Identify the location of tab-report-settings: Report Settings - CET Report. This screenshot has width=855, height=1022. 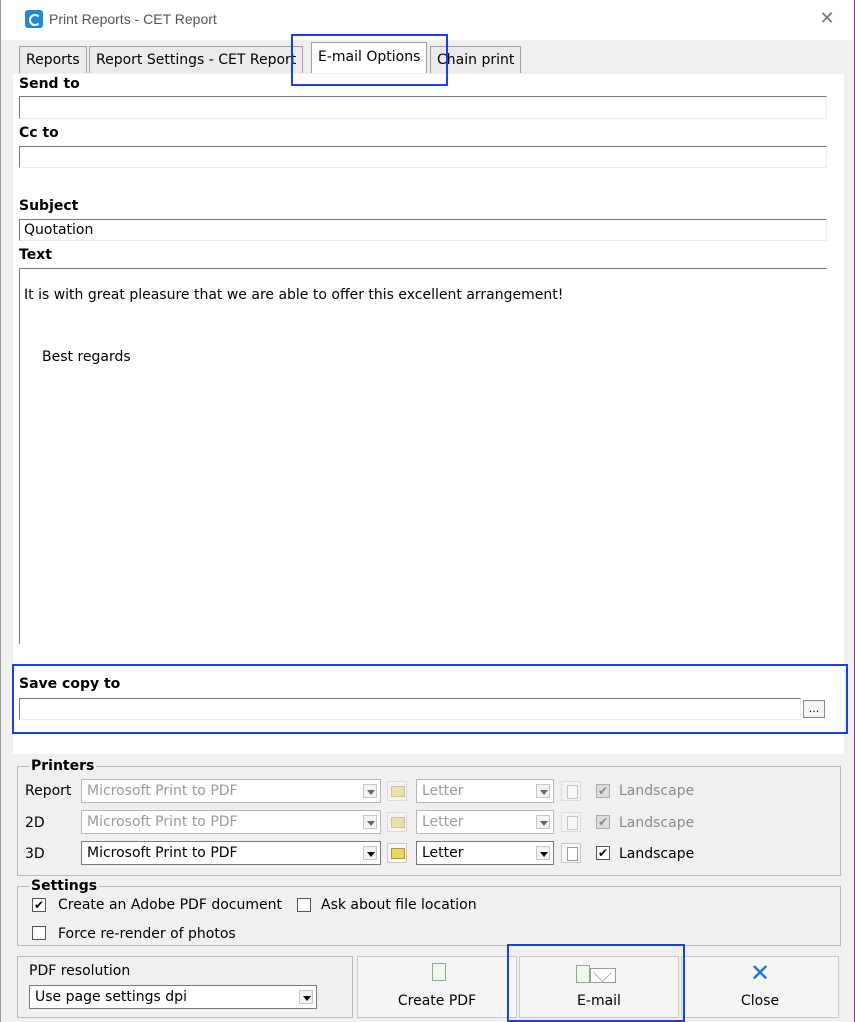
(196, 59).